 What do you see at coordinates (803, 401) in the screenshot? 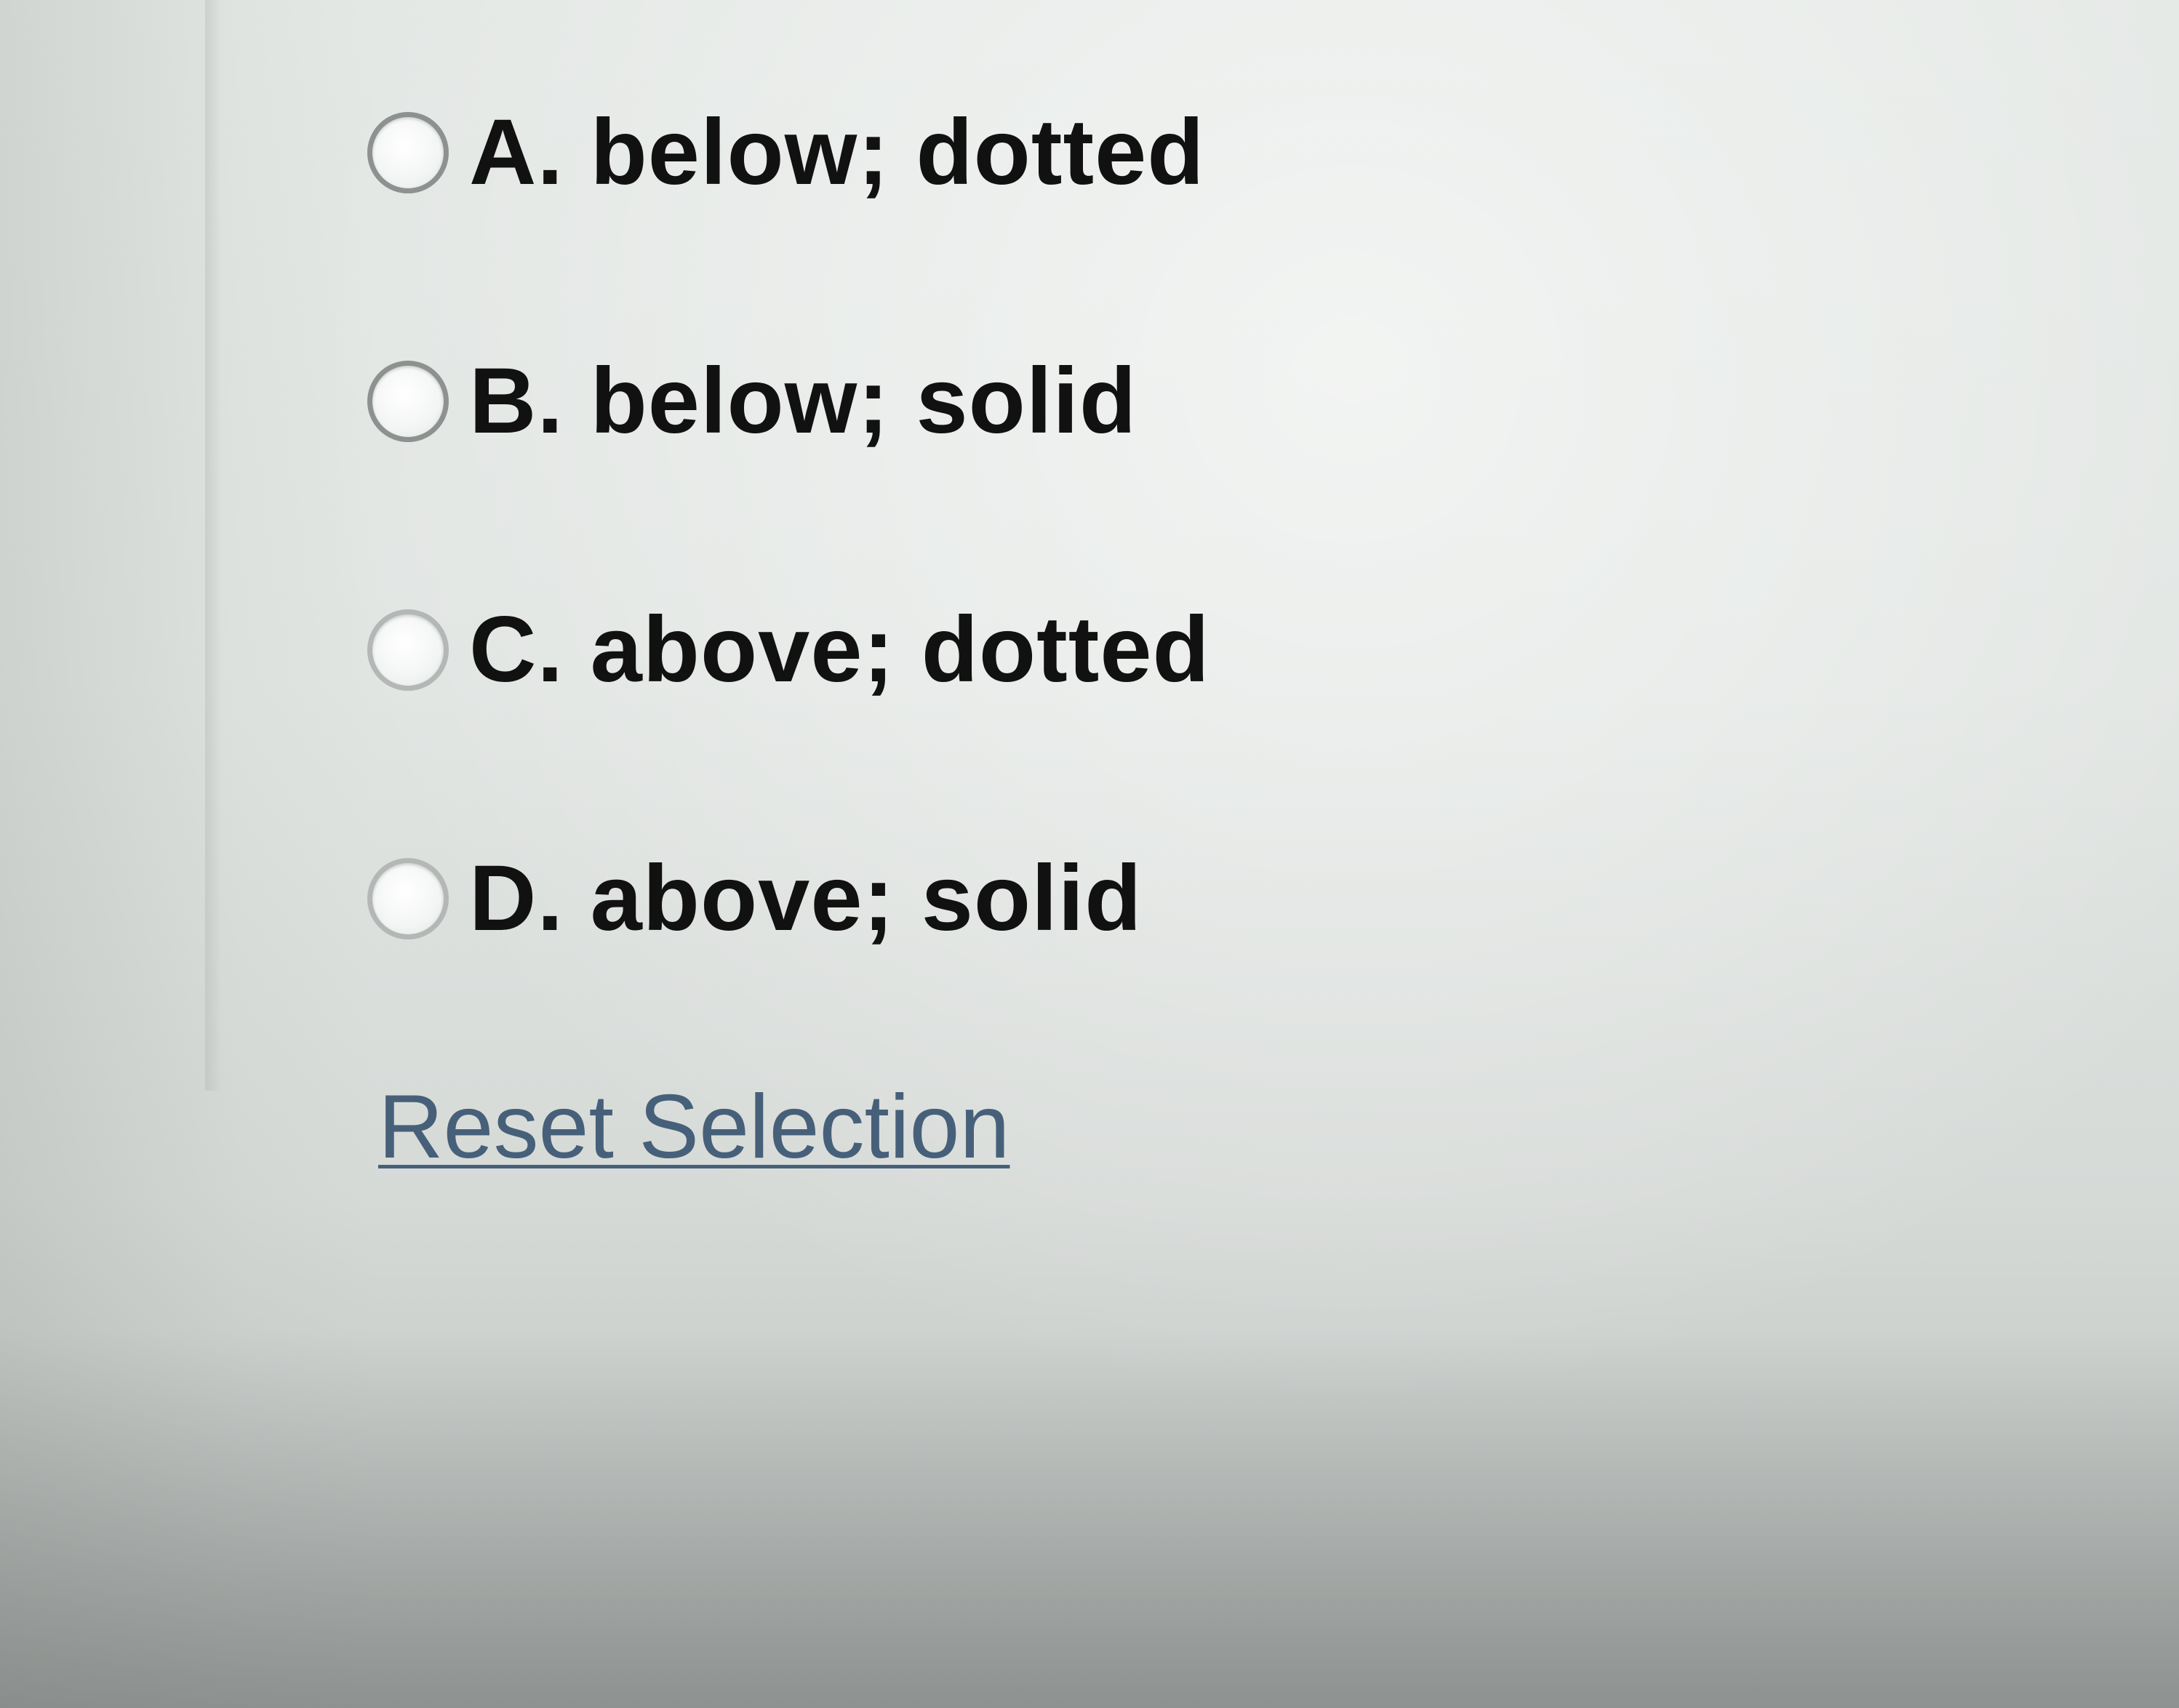
I see `choice-b-label: B. below; solid` at bounding box center [803, 401].